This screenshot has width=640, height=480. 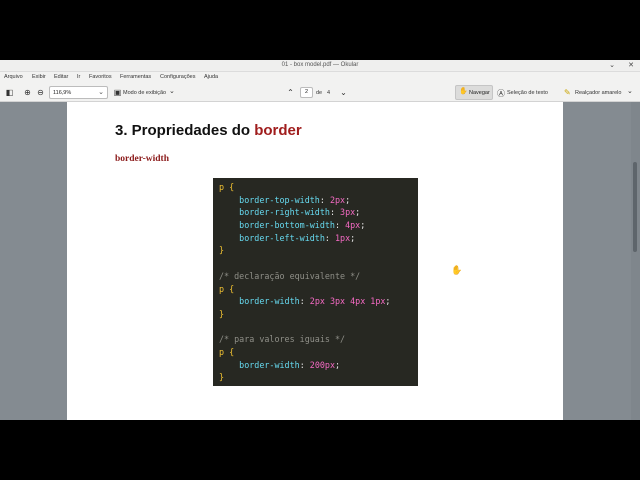 What do you see at coordinates (601, 261) in the screenshot?
I see `right-background` at bounding box center [601, 261].